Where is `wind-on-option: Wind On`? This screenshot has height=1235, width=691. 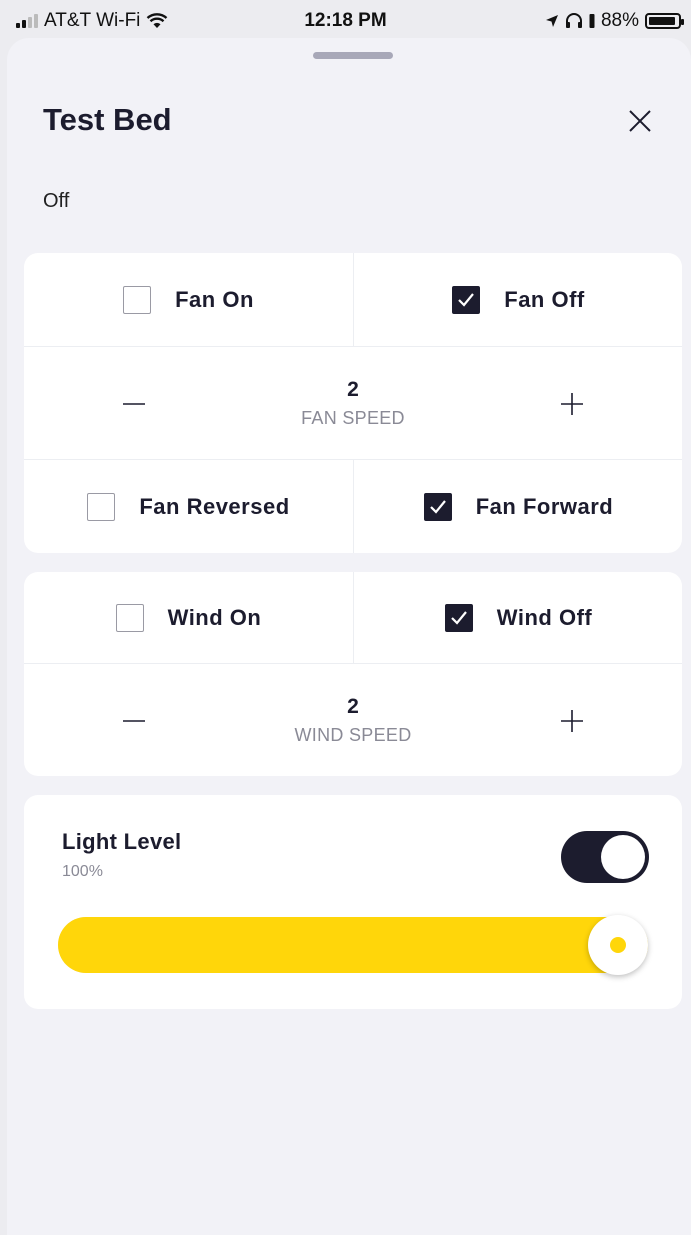 wind-on-option: Wind On is located at coordinates (188, 617).